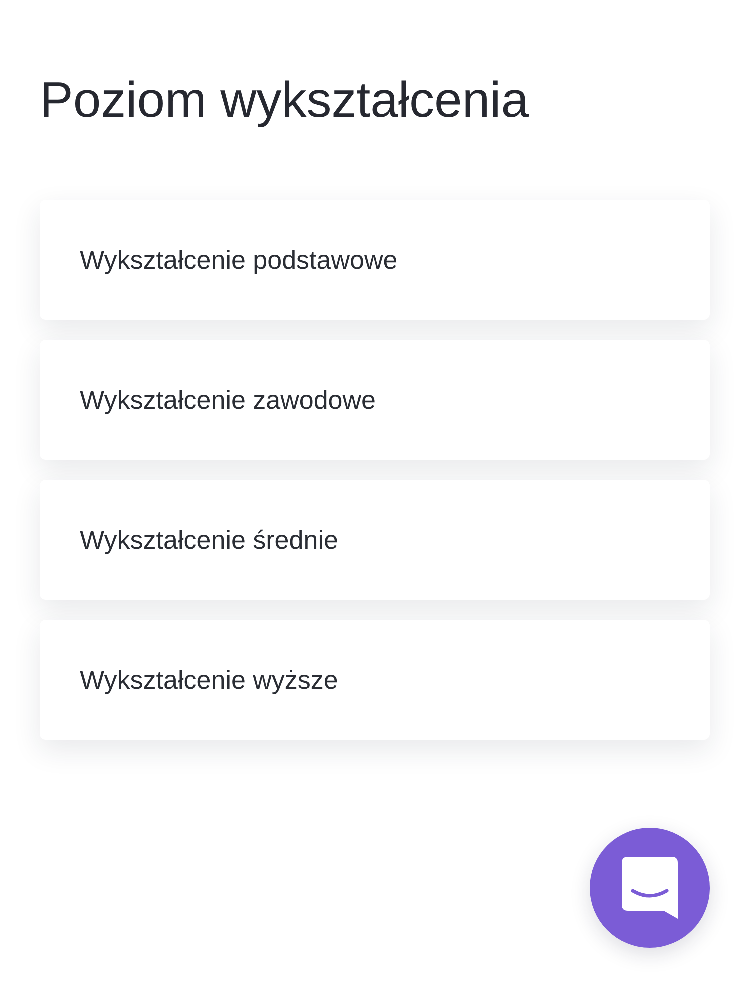 The image size is (750, 987). What do you see at coordinates (228, 400) in the screenshot?
I see `option-label: Wykształcenie zawodowe` at bounding box center [228, 400].